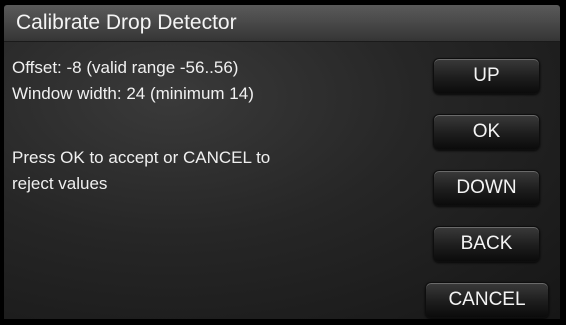 The height and width of the screenshot is (325, 566). Describe the element at coordinates (487, 300) in the screenshot. I see `cancel-button: CANCEL` at that location.